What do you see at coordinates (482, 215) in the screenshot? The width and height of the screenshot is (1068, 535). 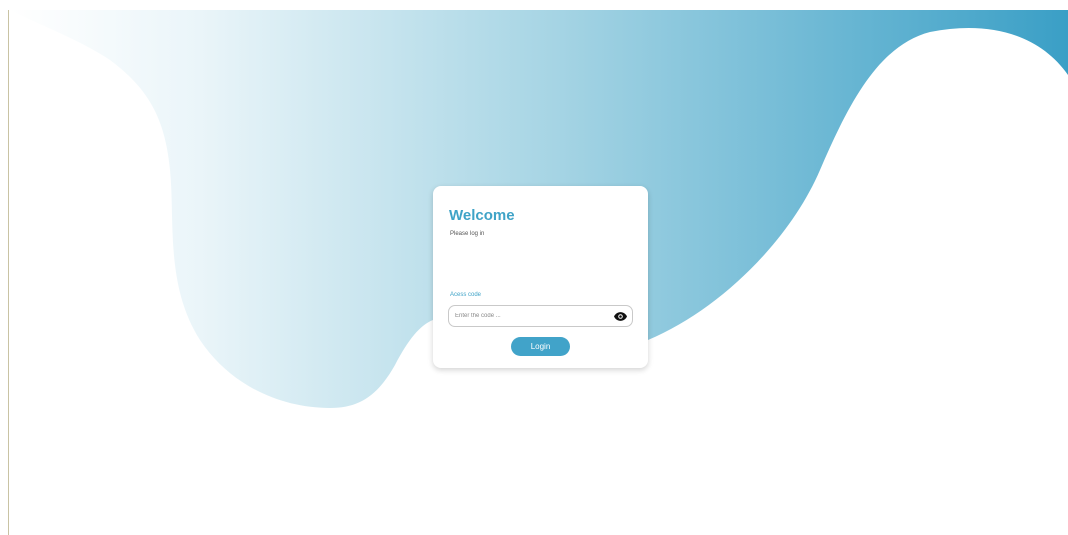 I see `welcome-title: Welcome` at bounding box center [482, 215].